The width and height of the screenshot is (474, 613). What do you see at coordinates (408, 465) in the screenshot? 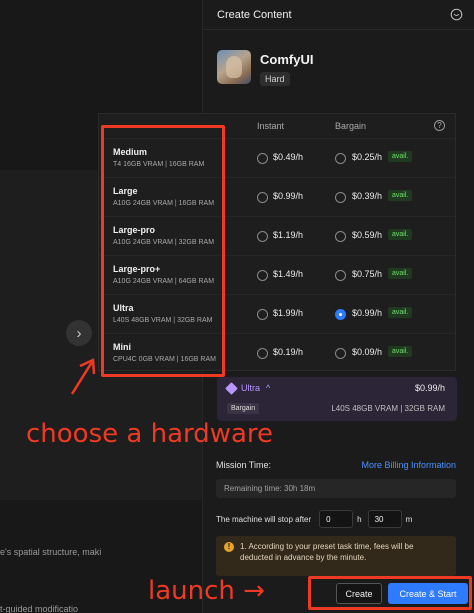
I see `billing-info-link: More Billing Information` at bounding box center [408, 465].